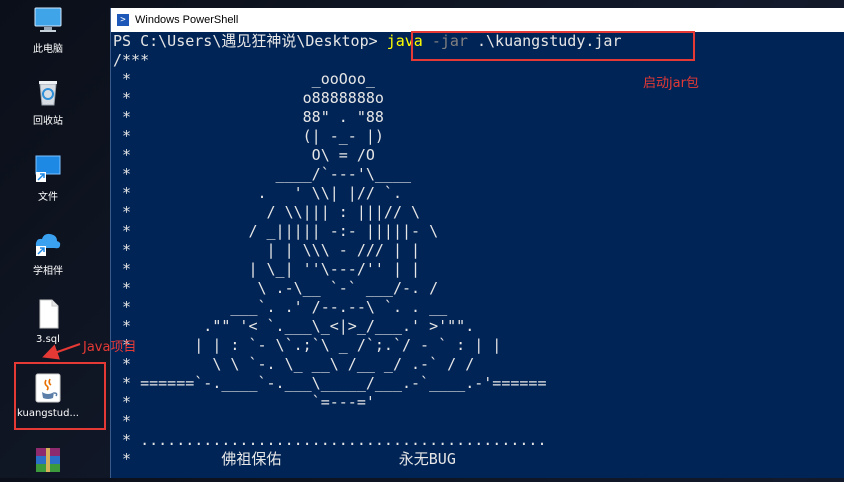 This screenshot has height=482, width=844. I want to click on banner-line: * _ooOoo_, so click(244, 79).